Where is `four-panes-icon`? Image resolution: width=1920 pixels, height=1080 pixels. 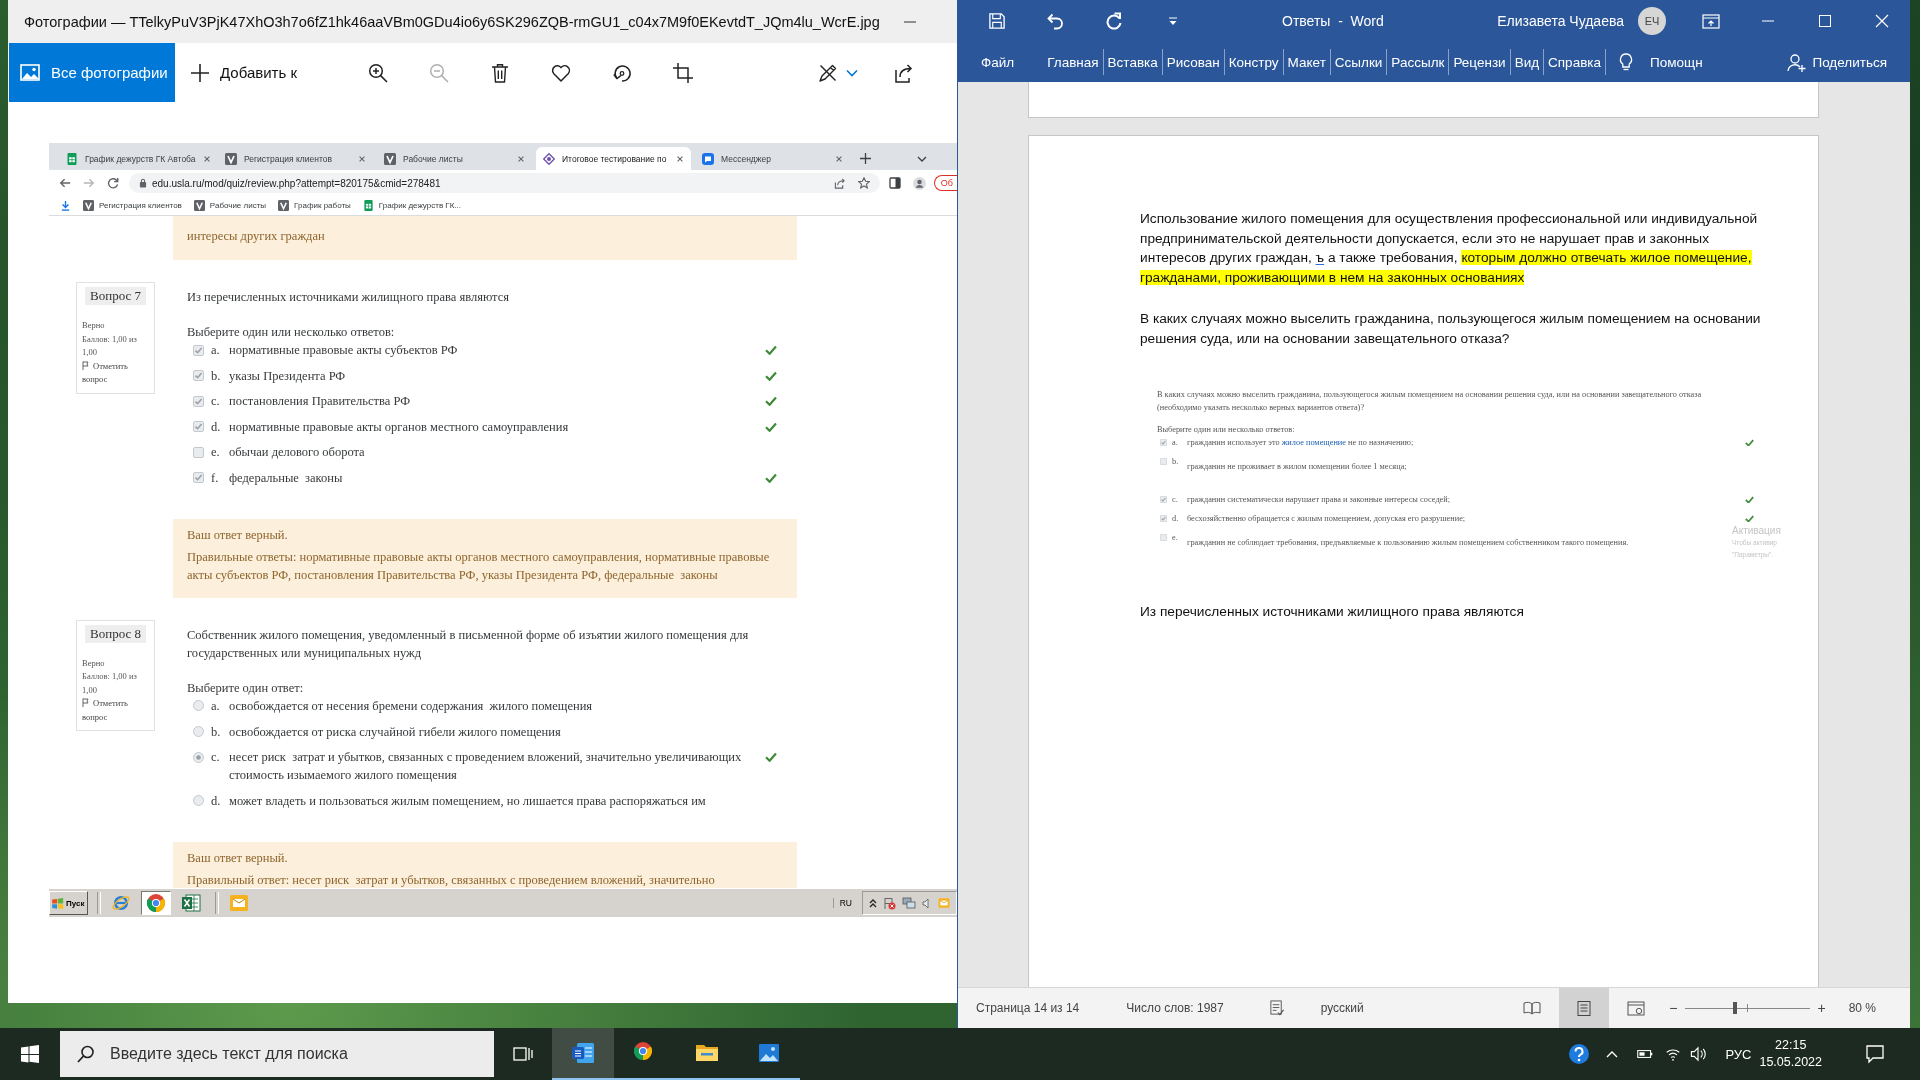 four-panes-icon is located at coordinates (30, 1054).